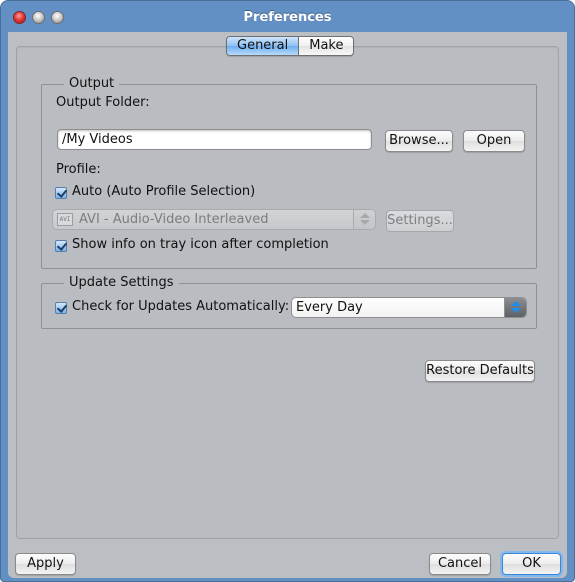 The image size is (575, 582). Describe the element at coordinates (174, 219) in the screenshot. I see `profile-select-value: AVI - Audio-Video Interleaved` at that location.